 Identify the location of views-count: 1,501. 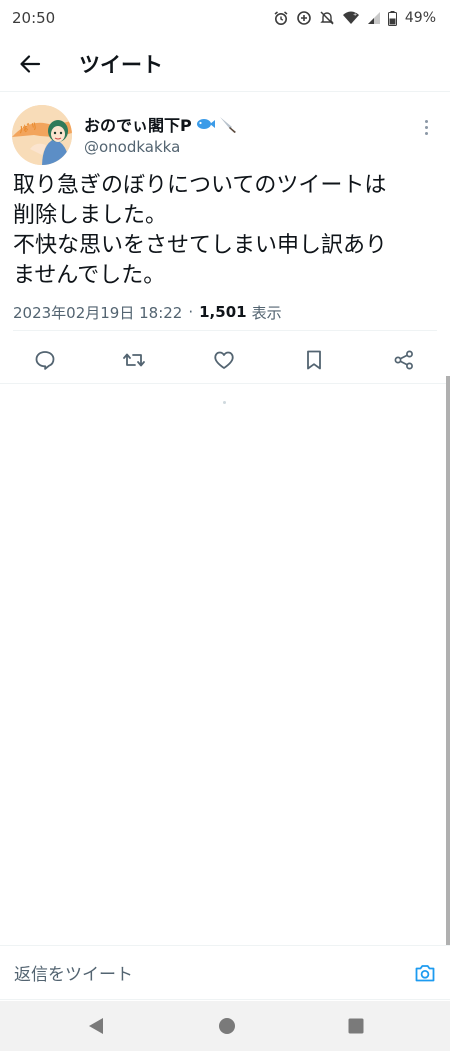
(222, 312).